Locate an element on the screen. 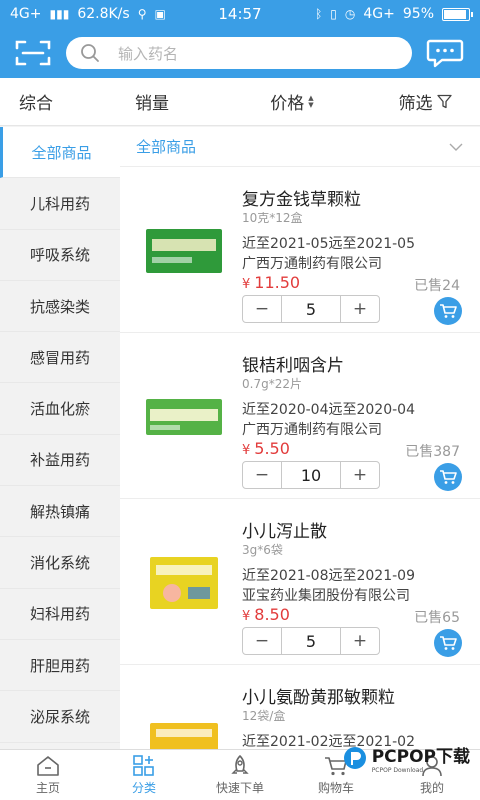 Image resolution: width=480 pixels, height=800 pixels. sidebar-item-label: 解热镇痛 is located at coordinates (59, 511).